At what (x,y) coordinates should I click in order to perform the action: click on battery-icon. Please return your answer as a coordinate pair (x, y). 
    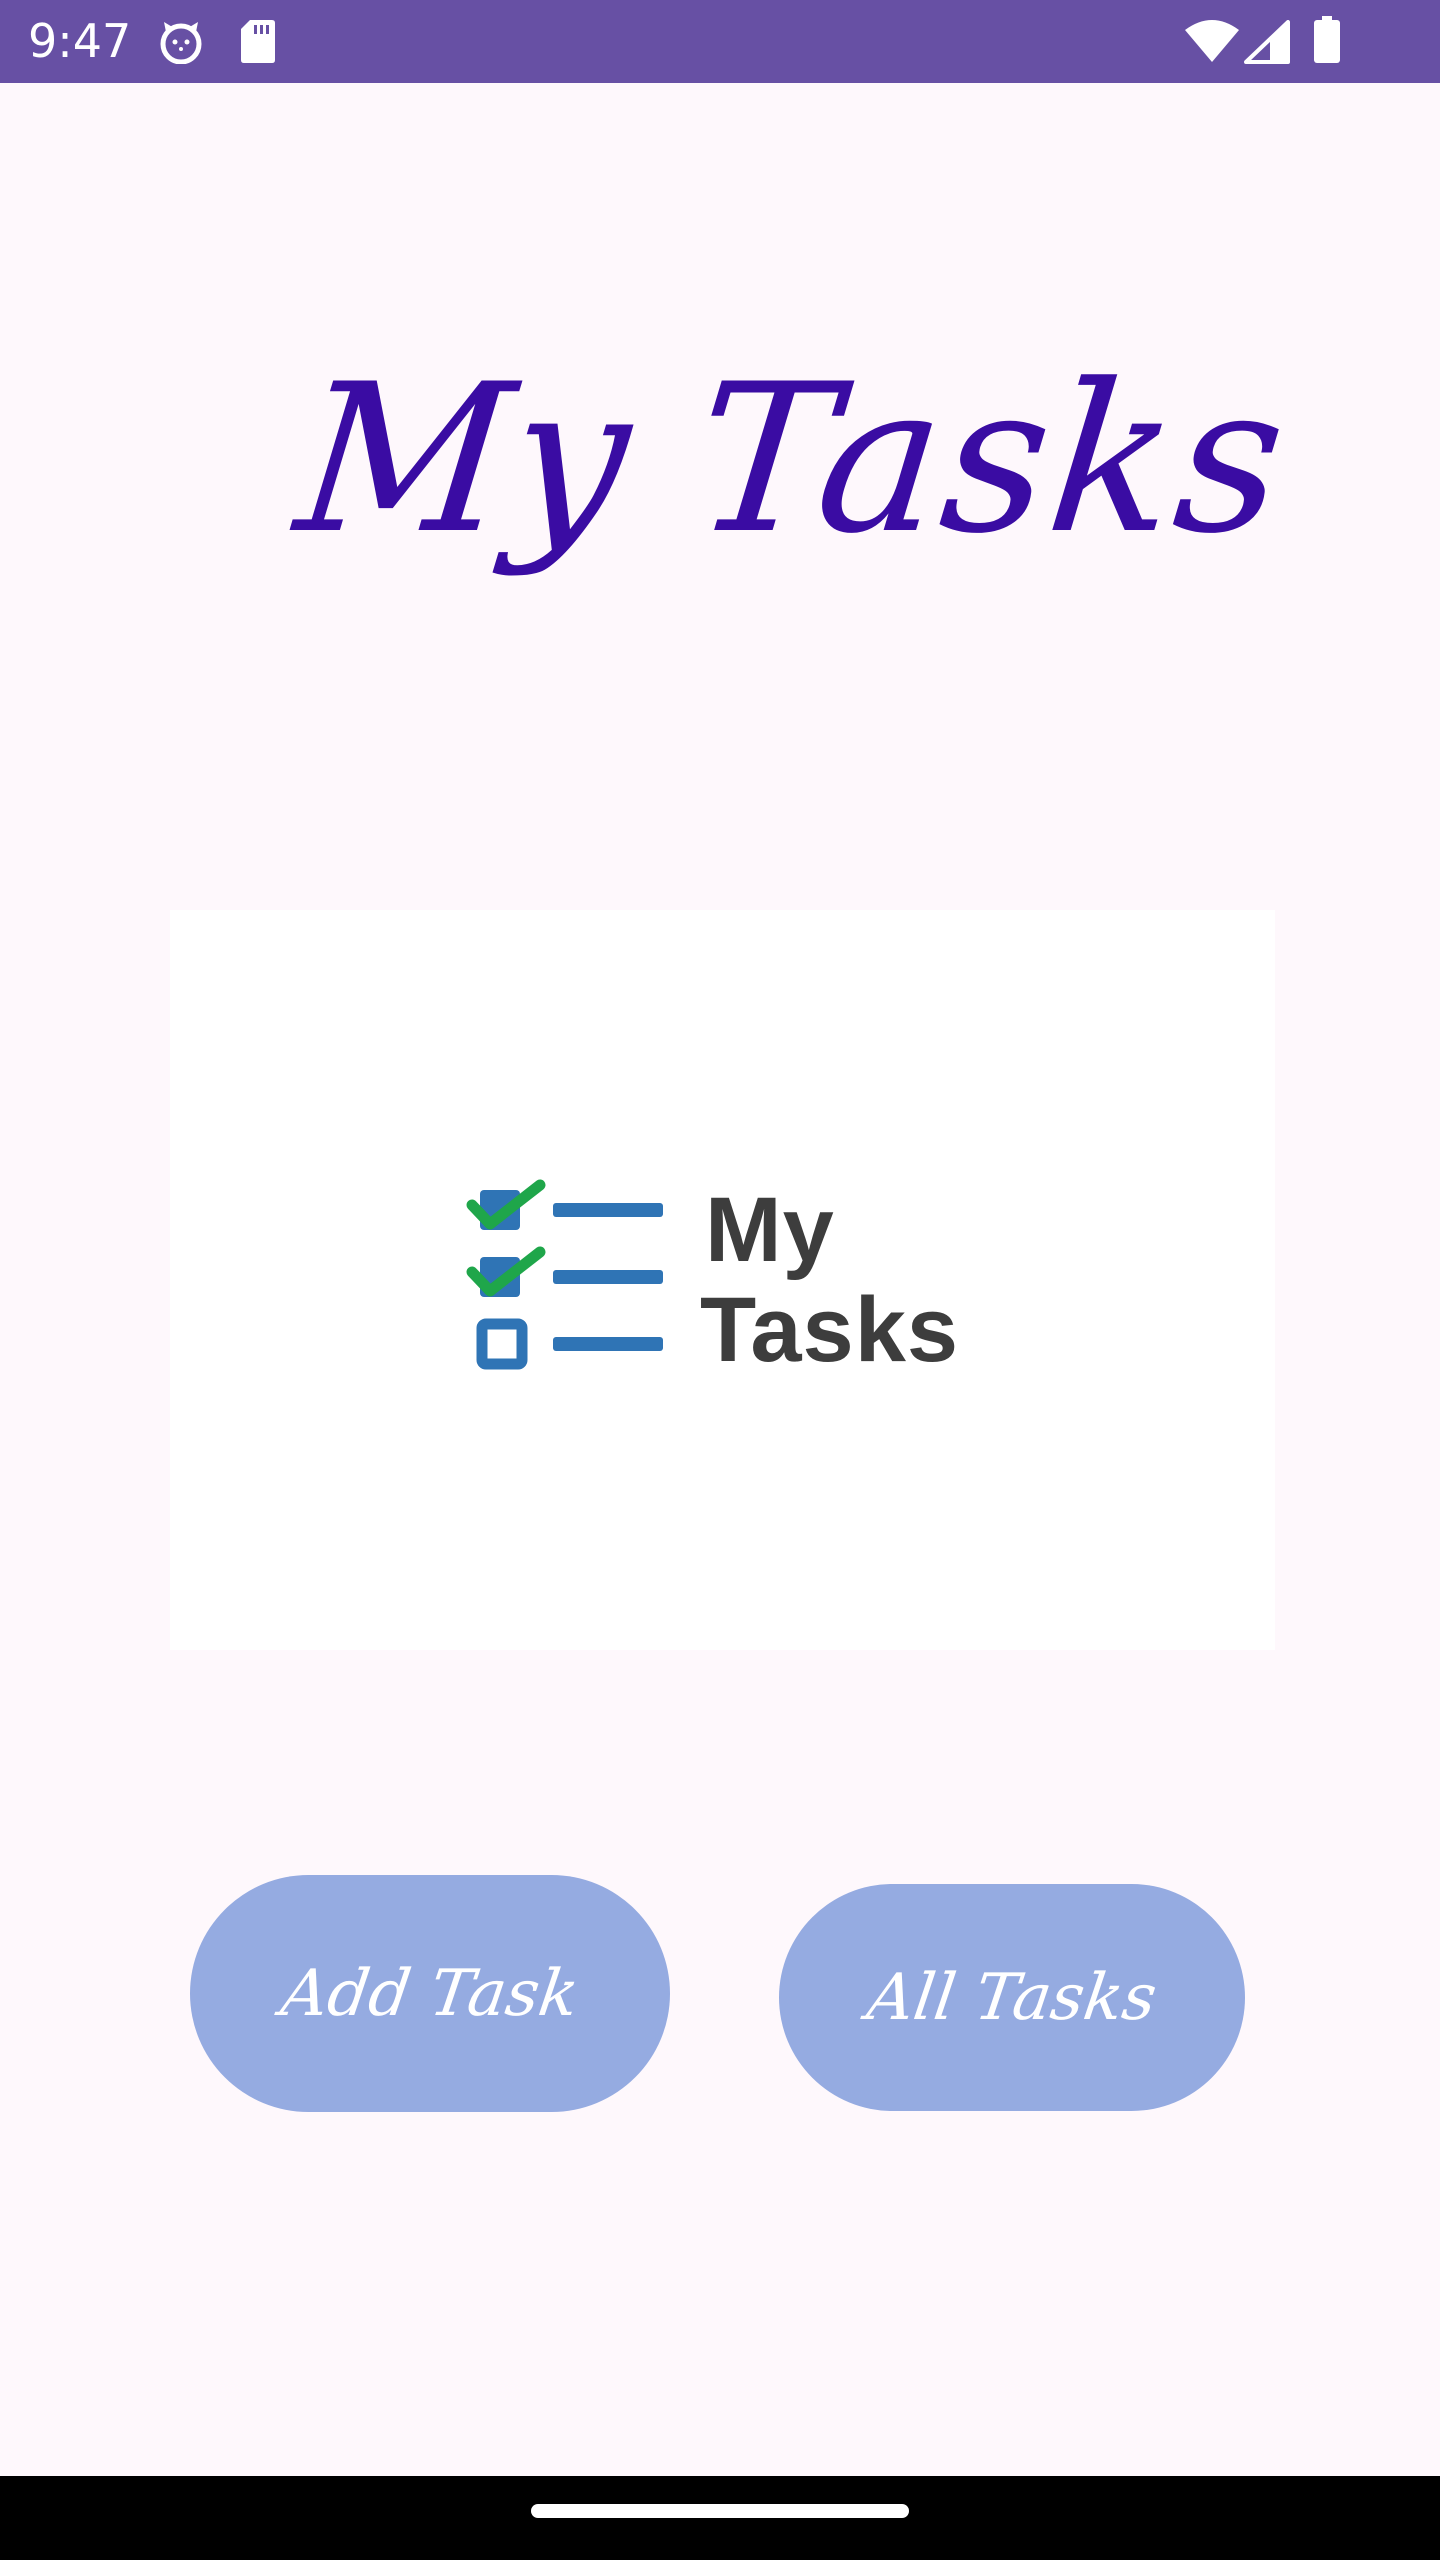
    Looking at the image, I should click on (1327, 42).